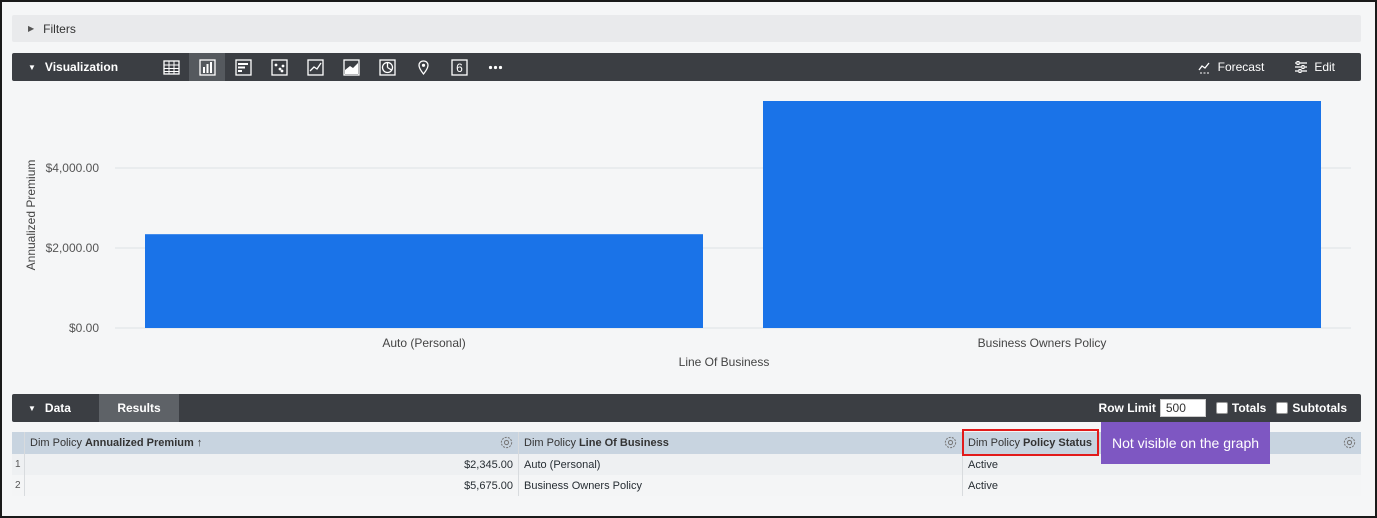 The width and height of the screenshot is (1377, 518). I want to click on row-index: 2, so click(18, 485).